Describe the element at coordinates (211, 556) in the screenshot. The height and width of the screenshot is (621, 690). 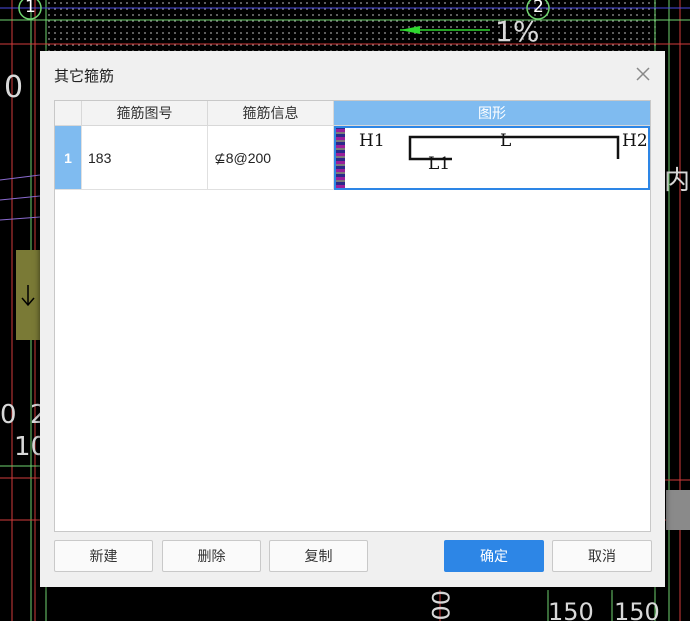
I see `delete-button: 删除` at that location.